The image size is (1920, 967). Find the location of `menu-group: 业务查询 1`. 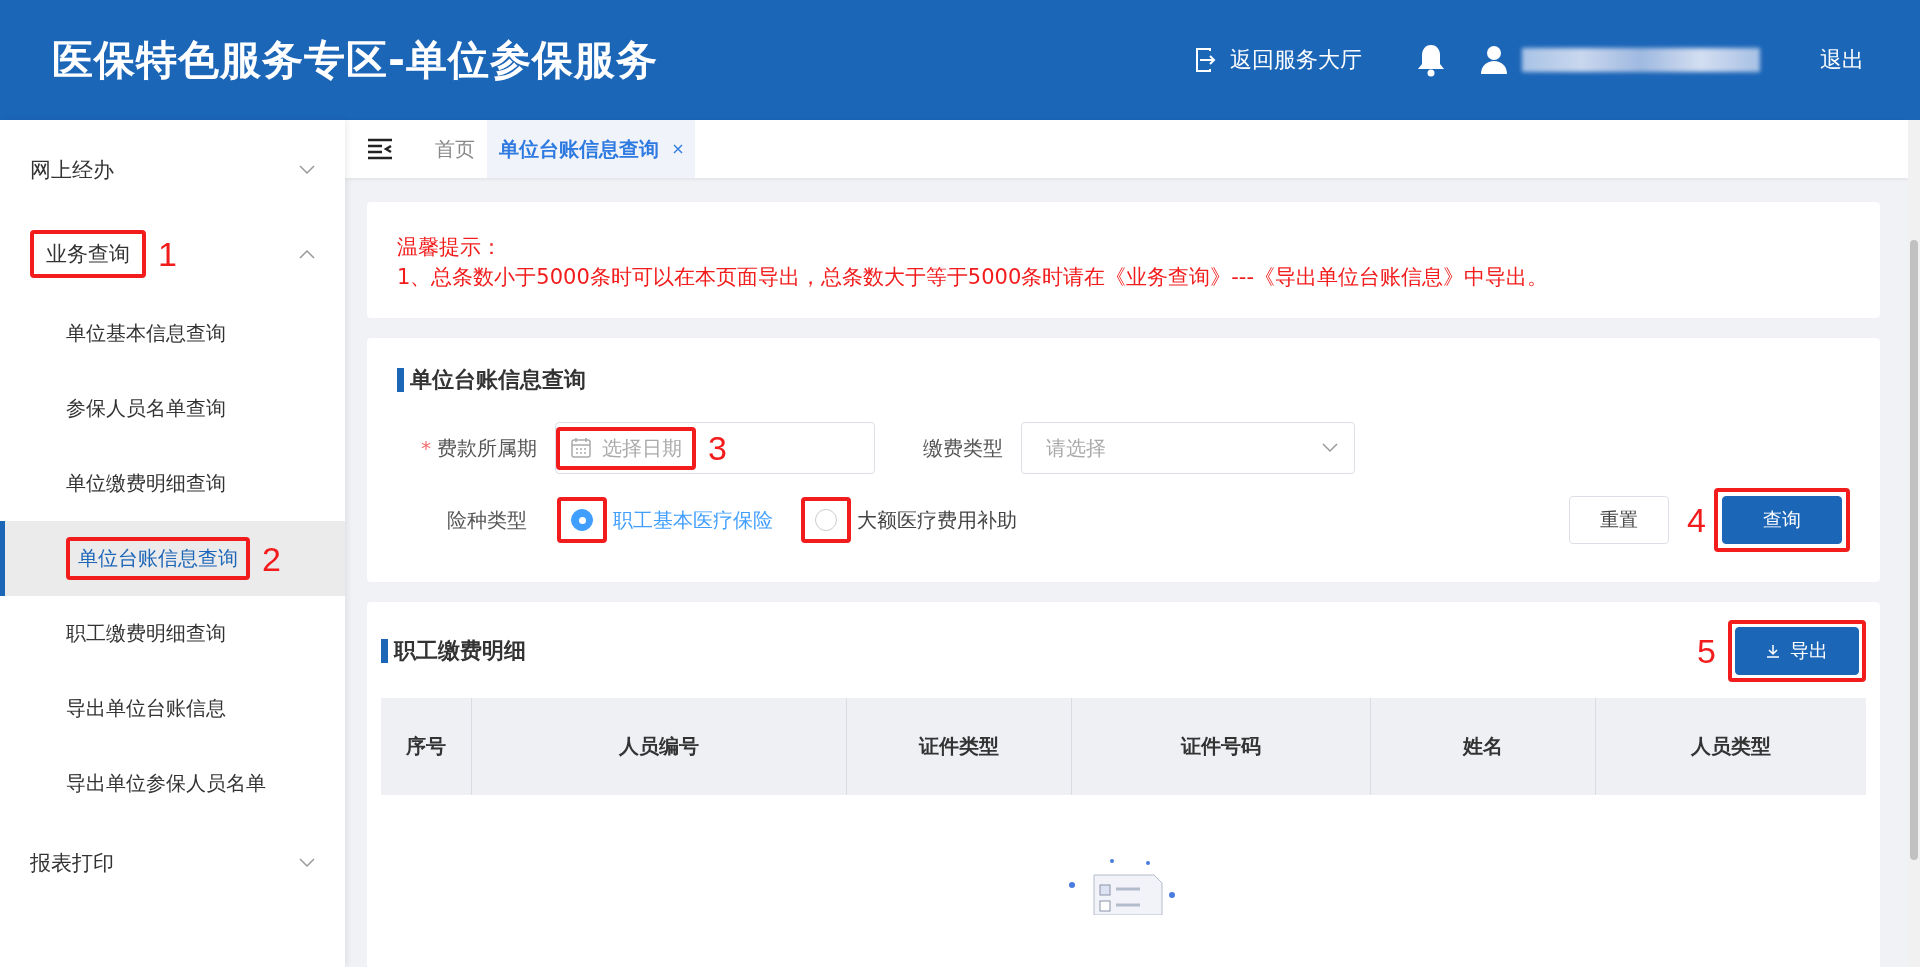

menu-group: 业务查询 1 is located at coordinates (172, 254).